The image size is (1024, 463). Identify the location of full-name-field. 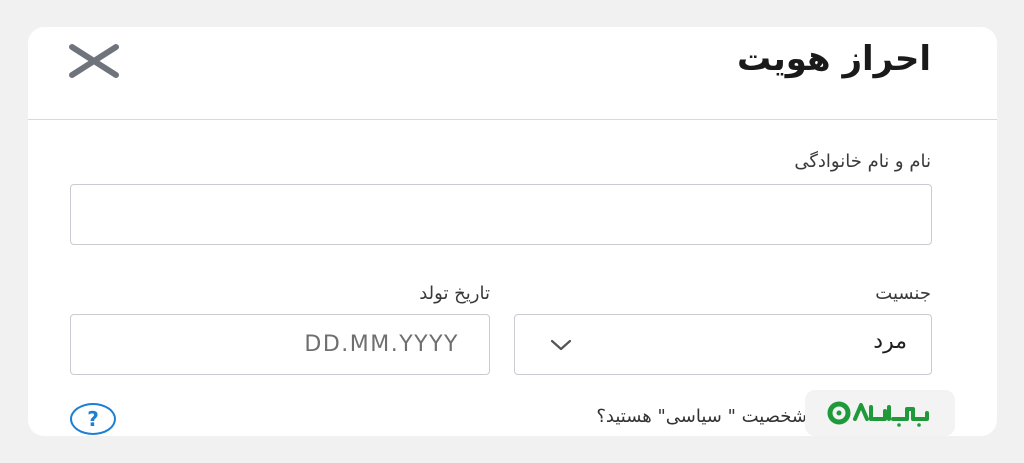
(501, 214).